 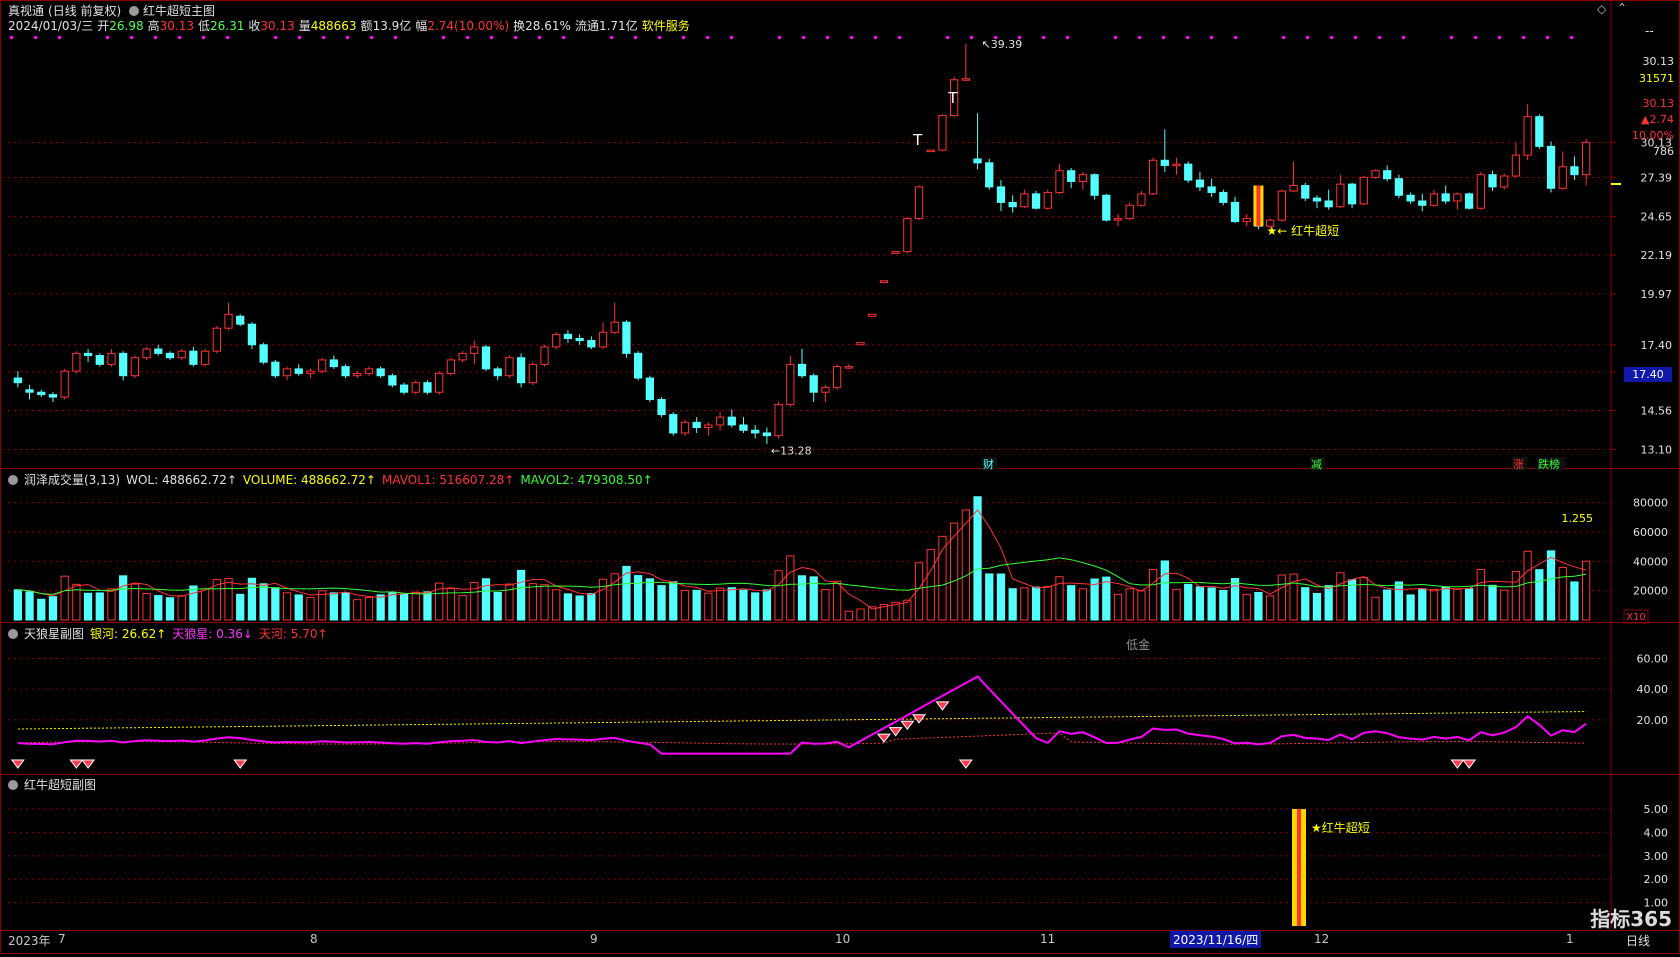 I want to click on diamond-icon: ◇, so click(x=1601, y=9).